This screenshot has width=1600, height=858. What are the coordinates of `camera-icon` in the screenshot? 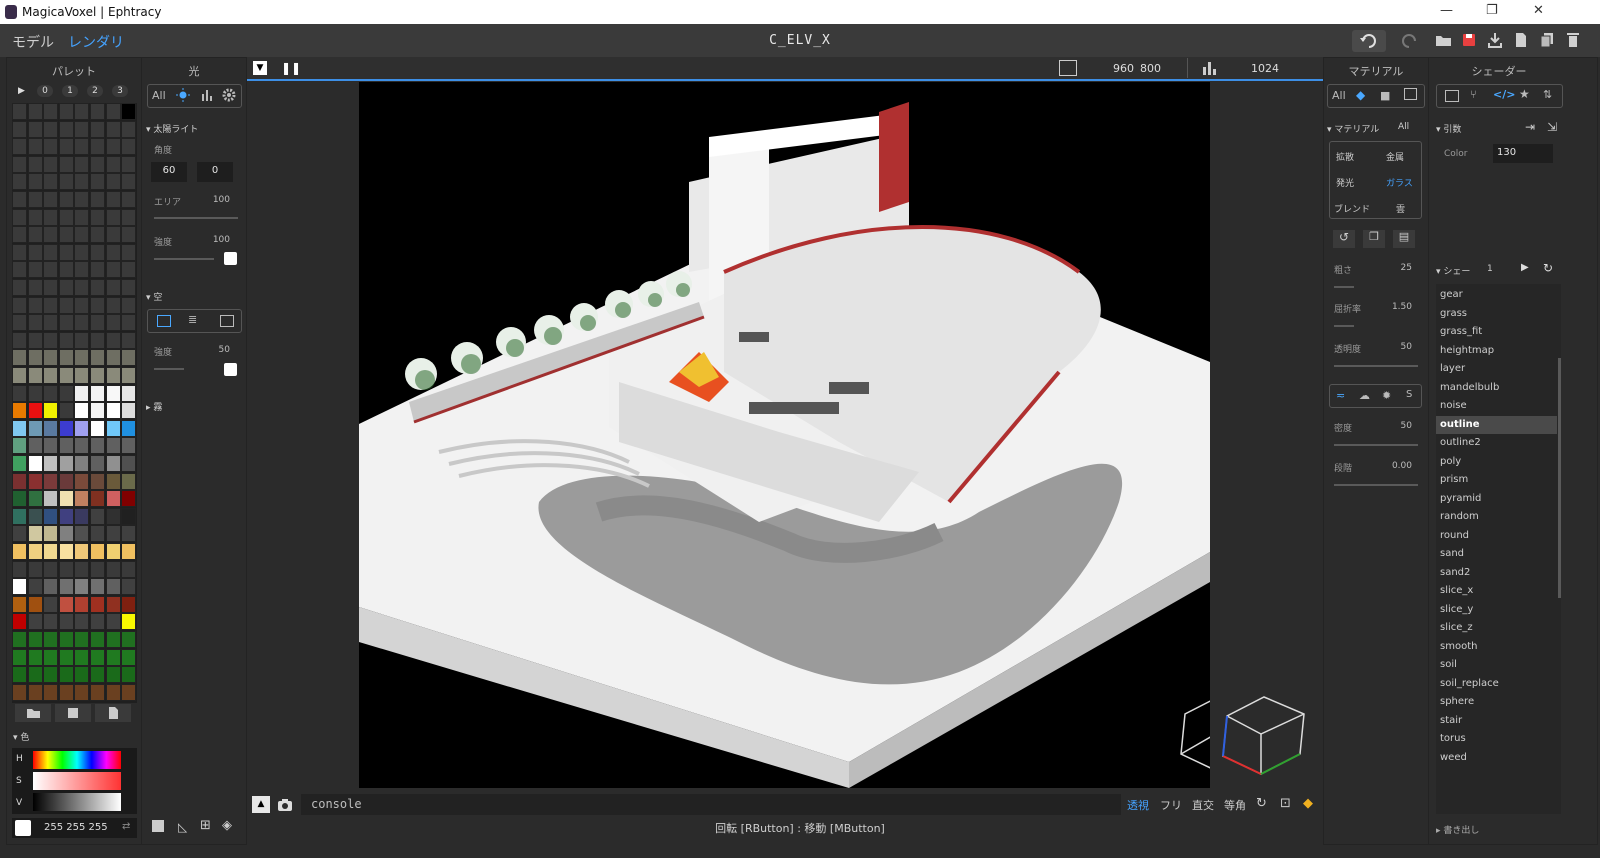 It's located at (285, 806).